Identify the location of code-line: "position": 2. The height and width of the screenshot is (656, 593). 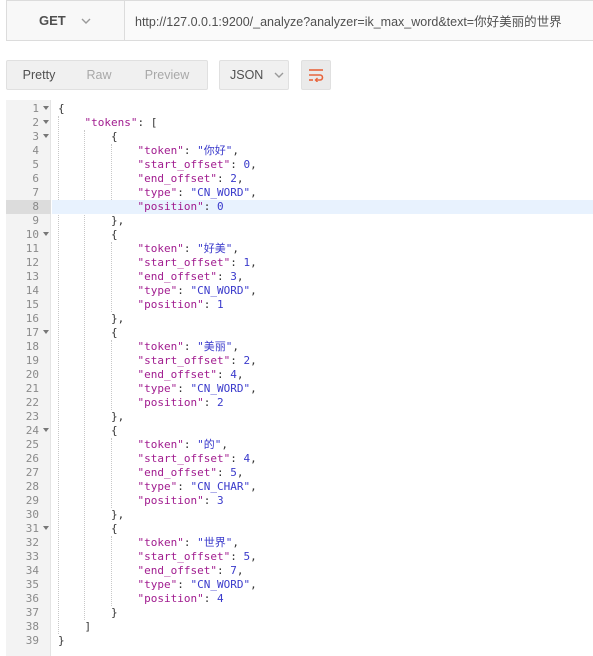
(180, 402).